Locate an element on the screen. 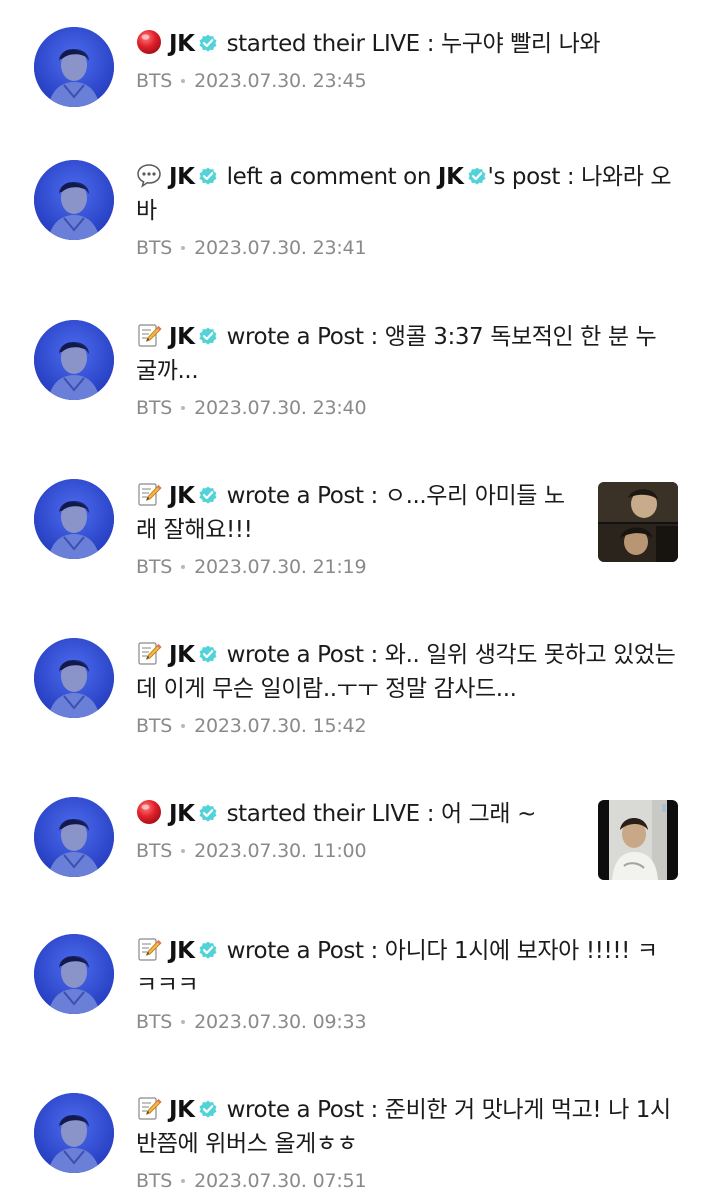 The height and width of the screenshot is (1200, 712). notification-meta: BTS 2023.07.30. 21:19 is located at coordinates (358, 567).